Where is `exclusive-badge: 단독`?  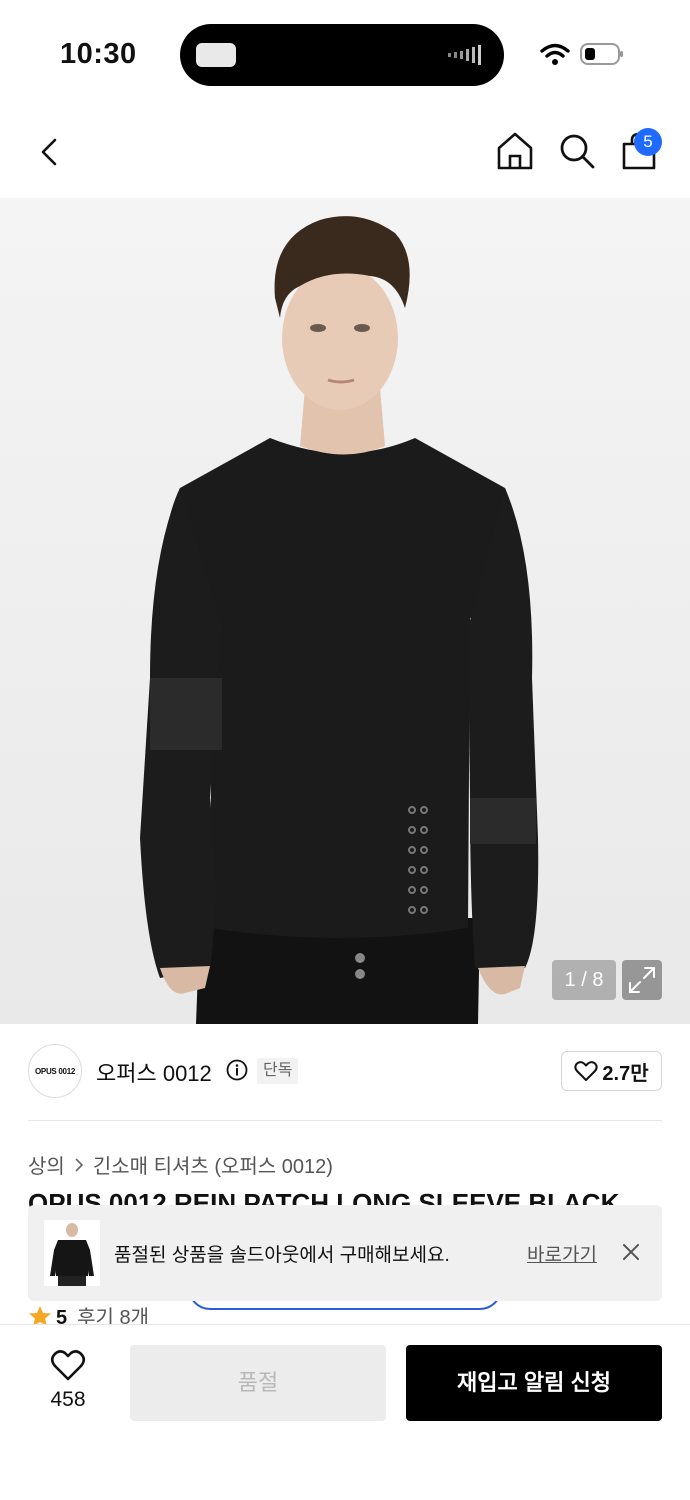
exclusive-badge: 단독 is located at coordinates (278, 1071).